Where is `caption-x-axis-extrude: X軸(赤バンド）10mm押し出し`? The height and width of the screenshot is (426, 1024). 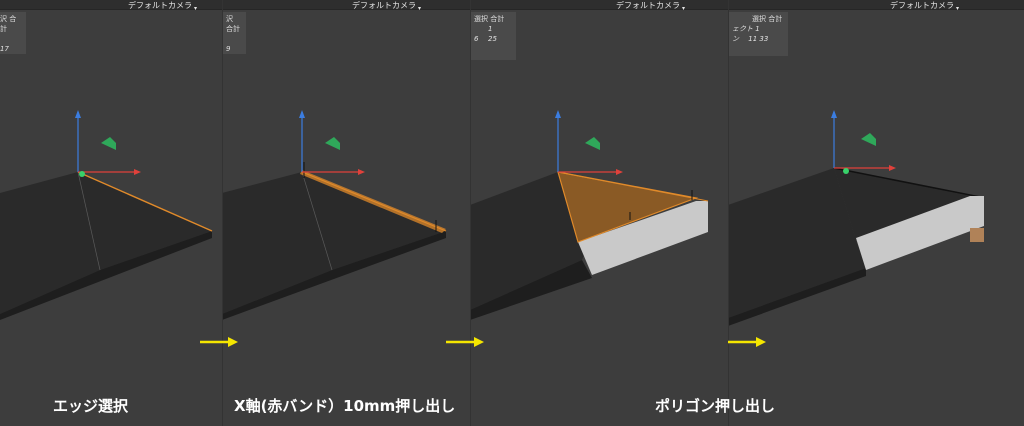 caption-x-axis-extrude: X軸(赤バンド）10mm押し出し is located at coordinates (345, 406).